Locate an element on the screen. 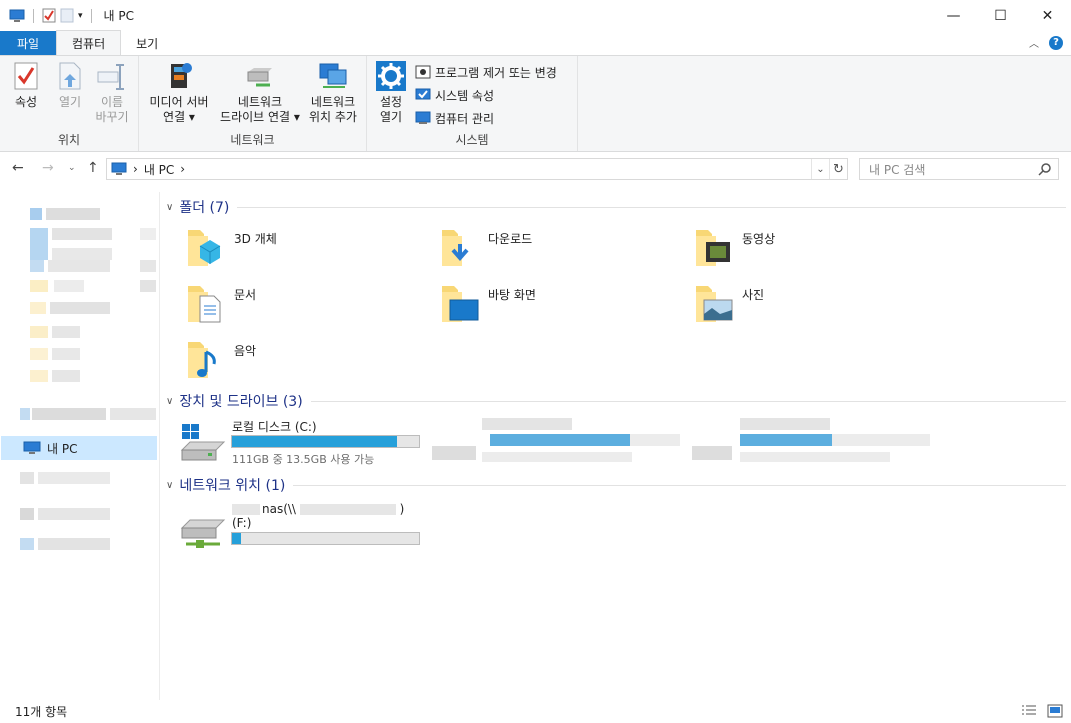 Image resolution: width=1071 pixels, height=723 pixels. details-view-icon is located at coordinates (1029, 711).